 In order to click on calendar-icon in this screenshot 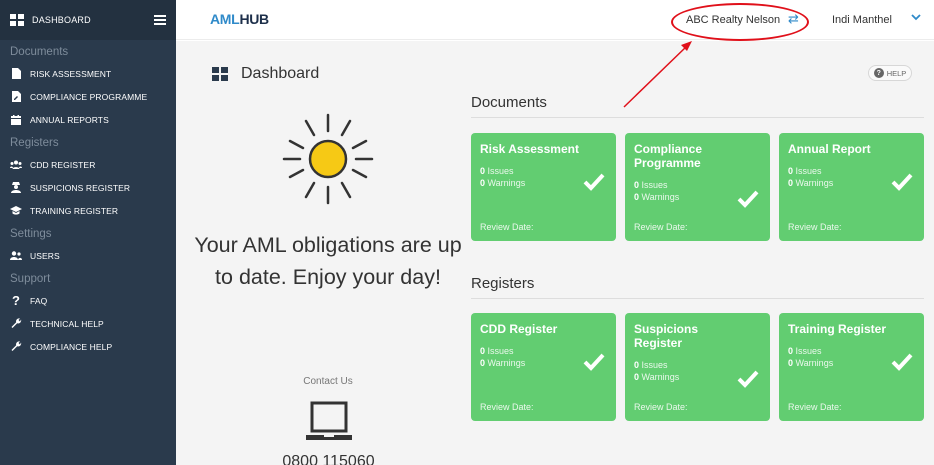, I will do `click(16, 119)`.